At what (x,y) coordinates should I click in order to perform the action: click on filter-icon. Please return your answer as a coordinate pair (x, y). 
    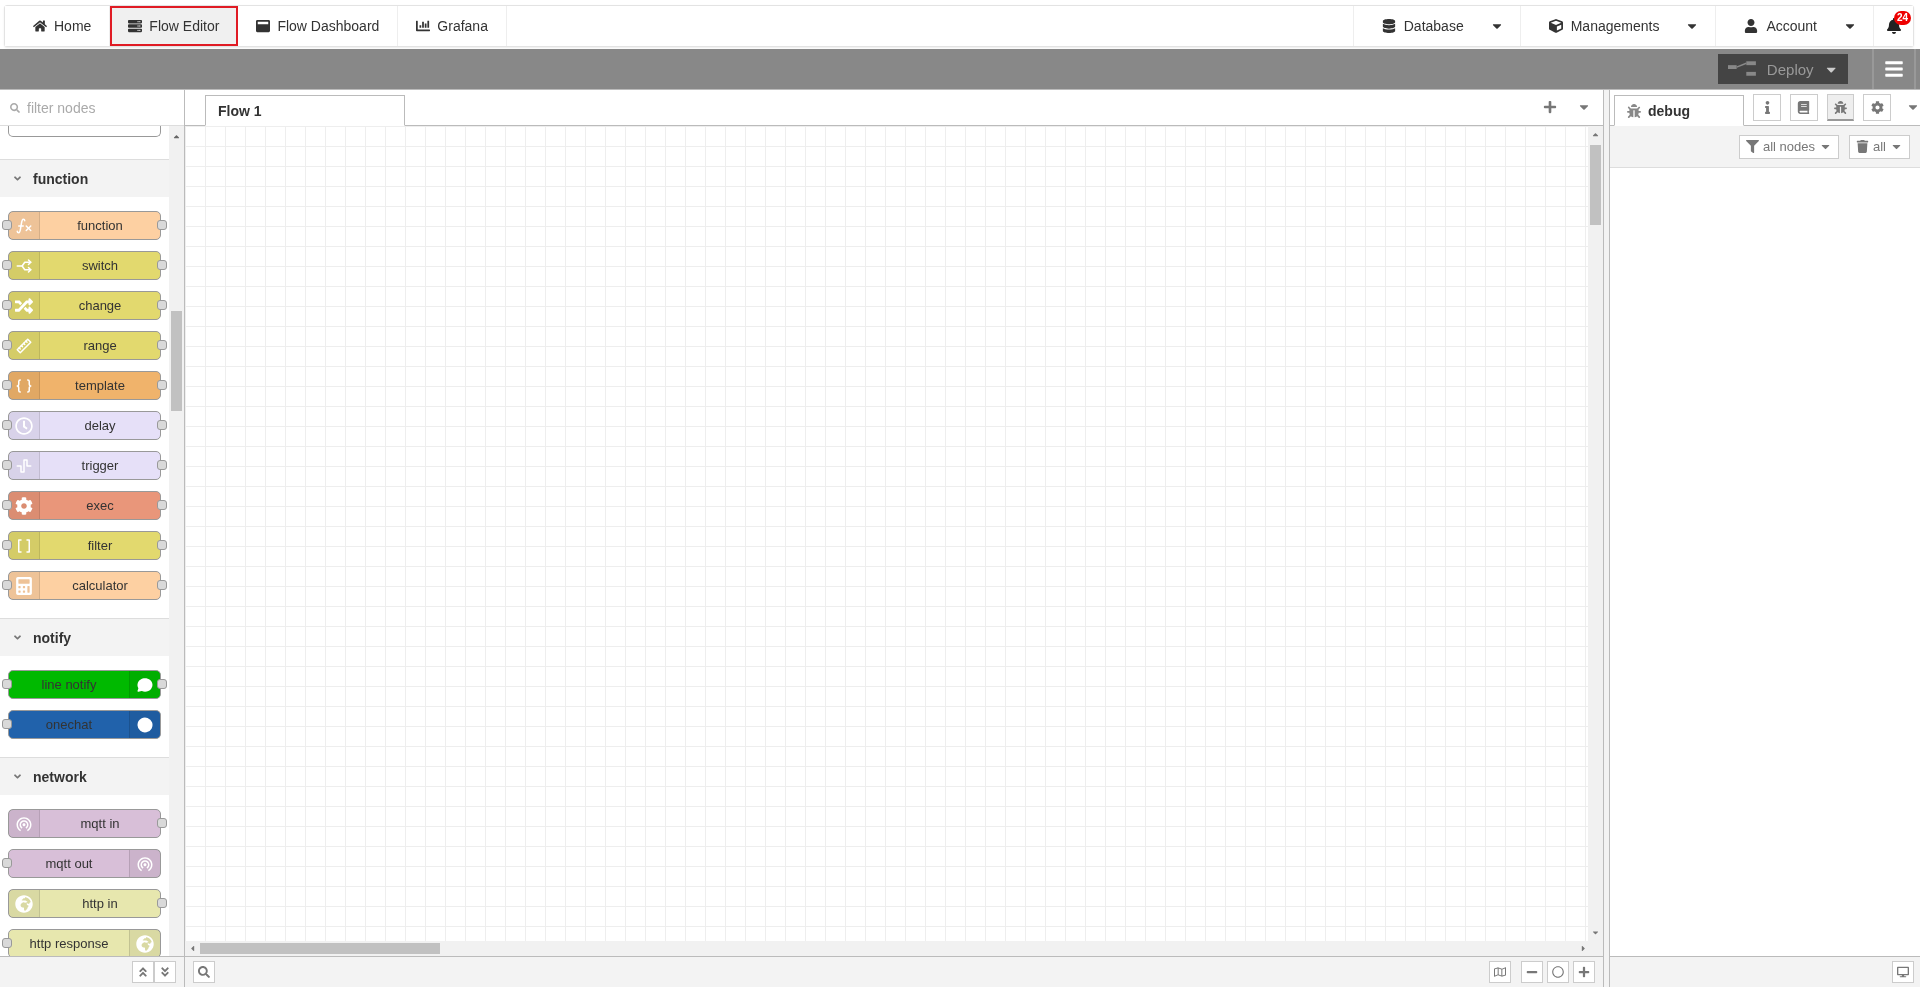
    Looking at the image, I should click on (1752, 146).